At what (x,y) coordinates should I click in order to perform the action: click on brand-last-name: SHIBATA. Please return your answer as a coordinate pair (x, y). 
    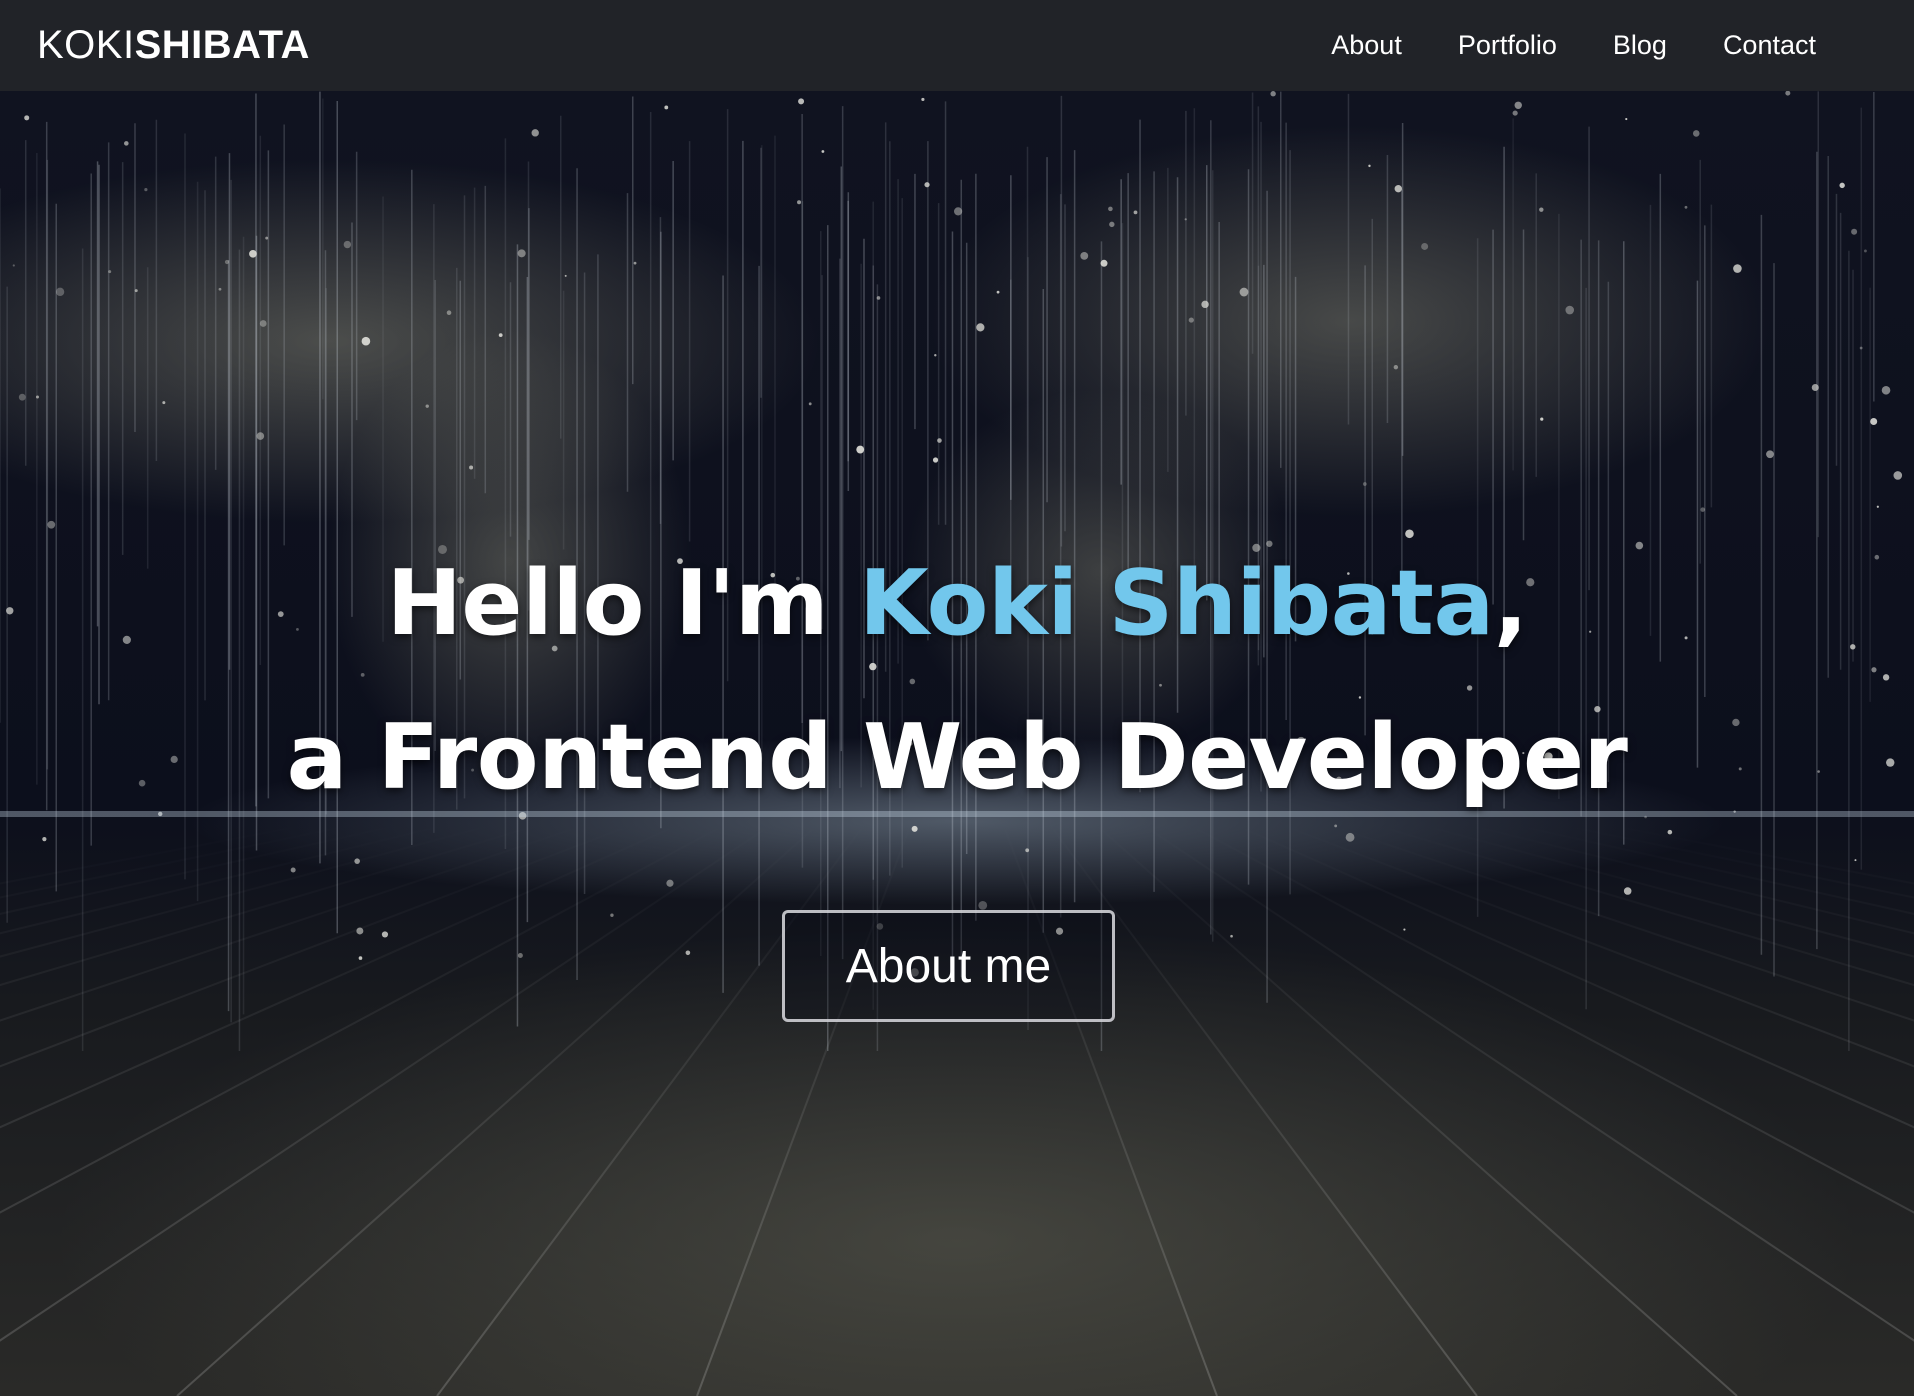
    Looking at the image, I should click on (222, 45).